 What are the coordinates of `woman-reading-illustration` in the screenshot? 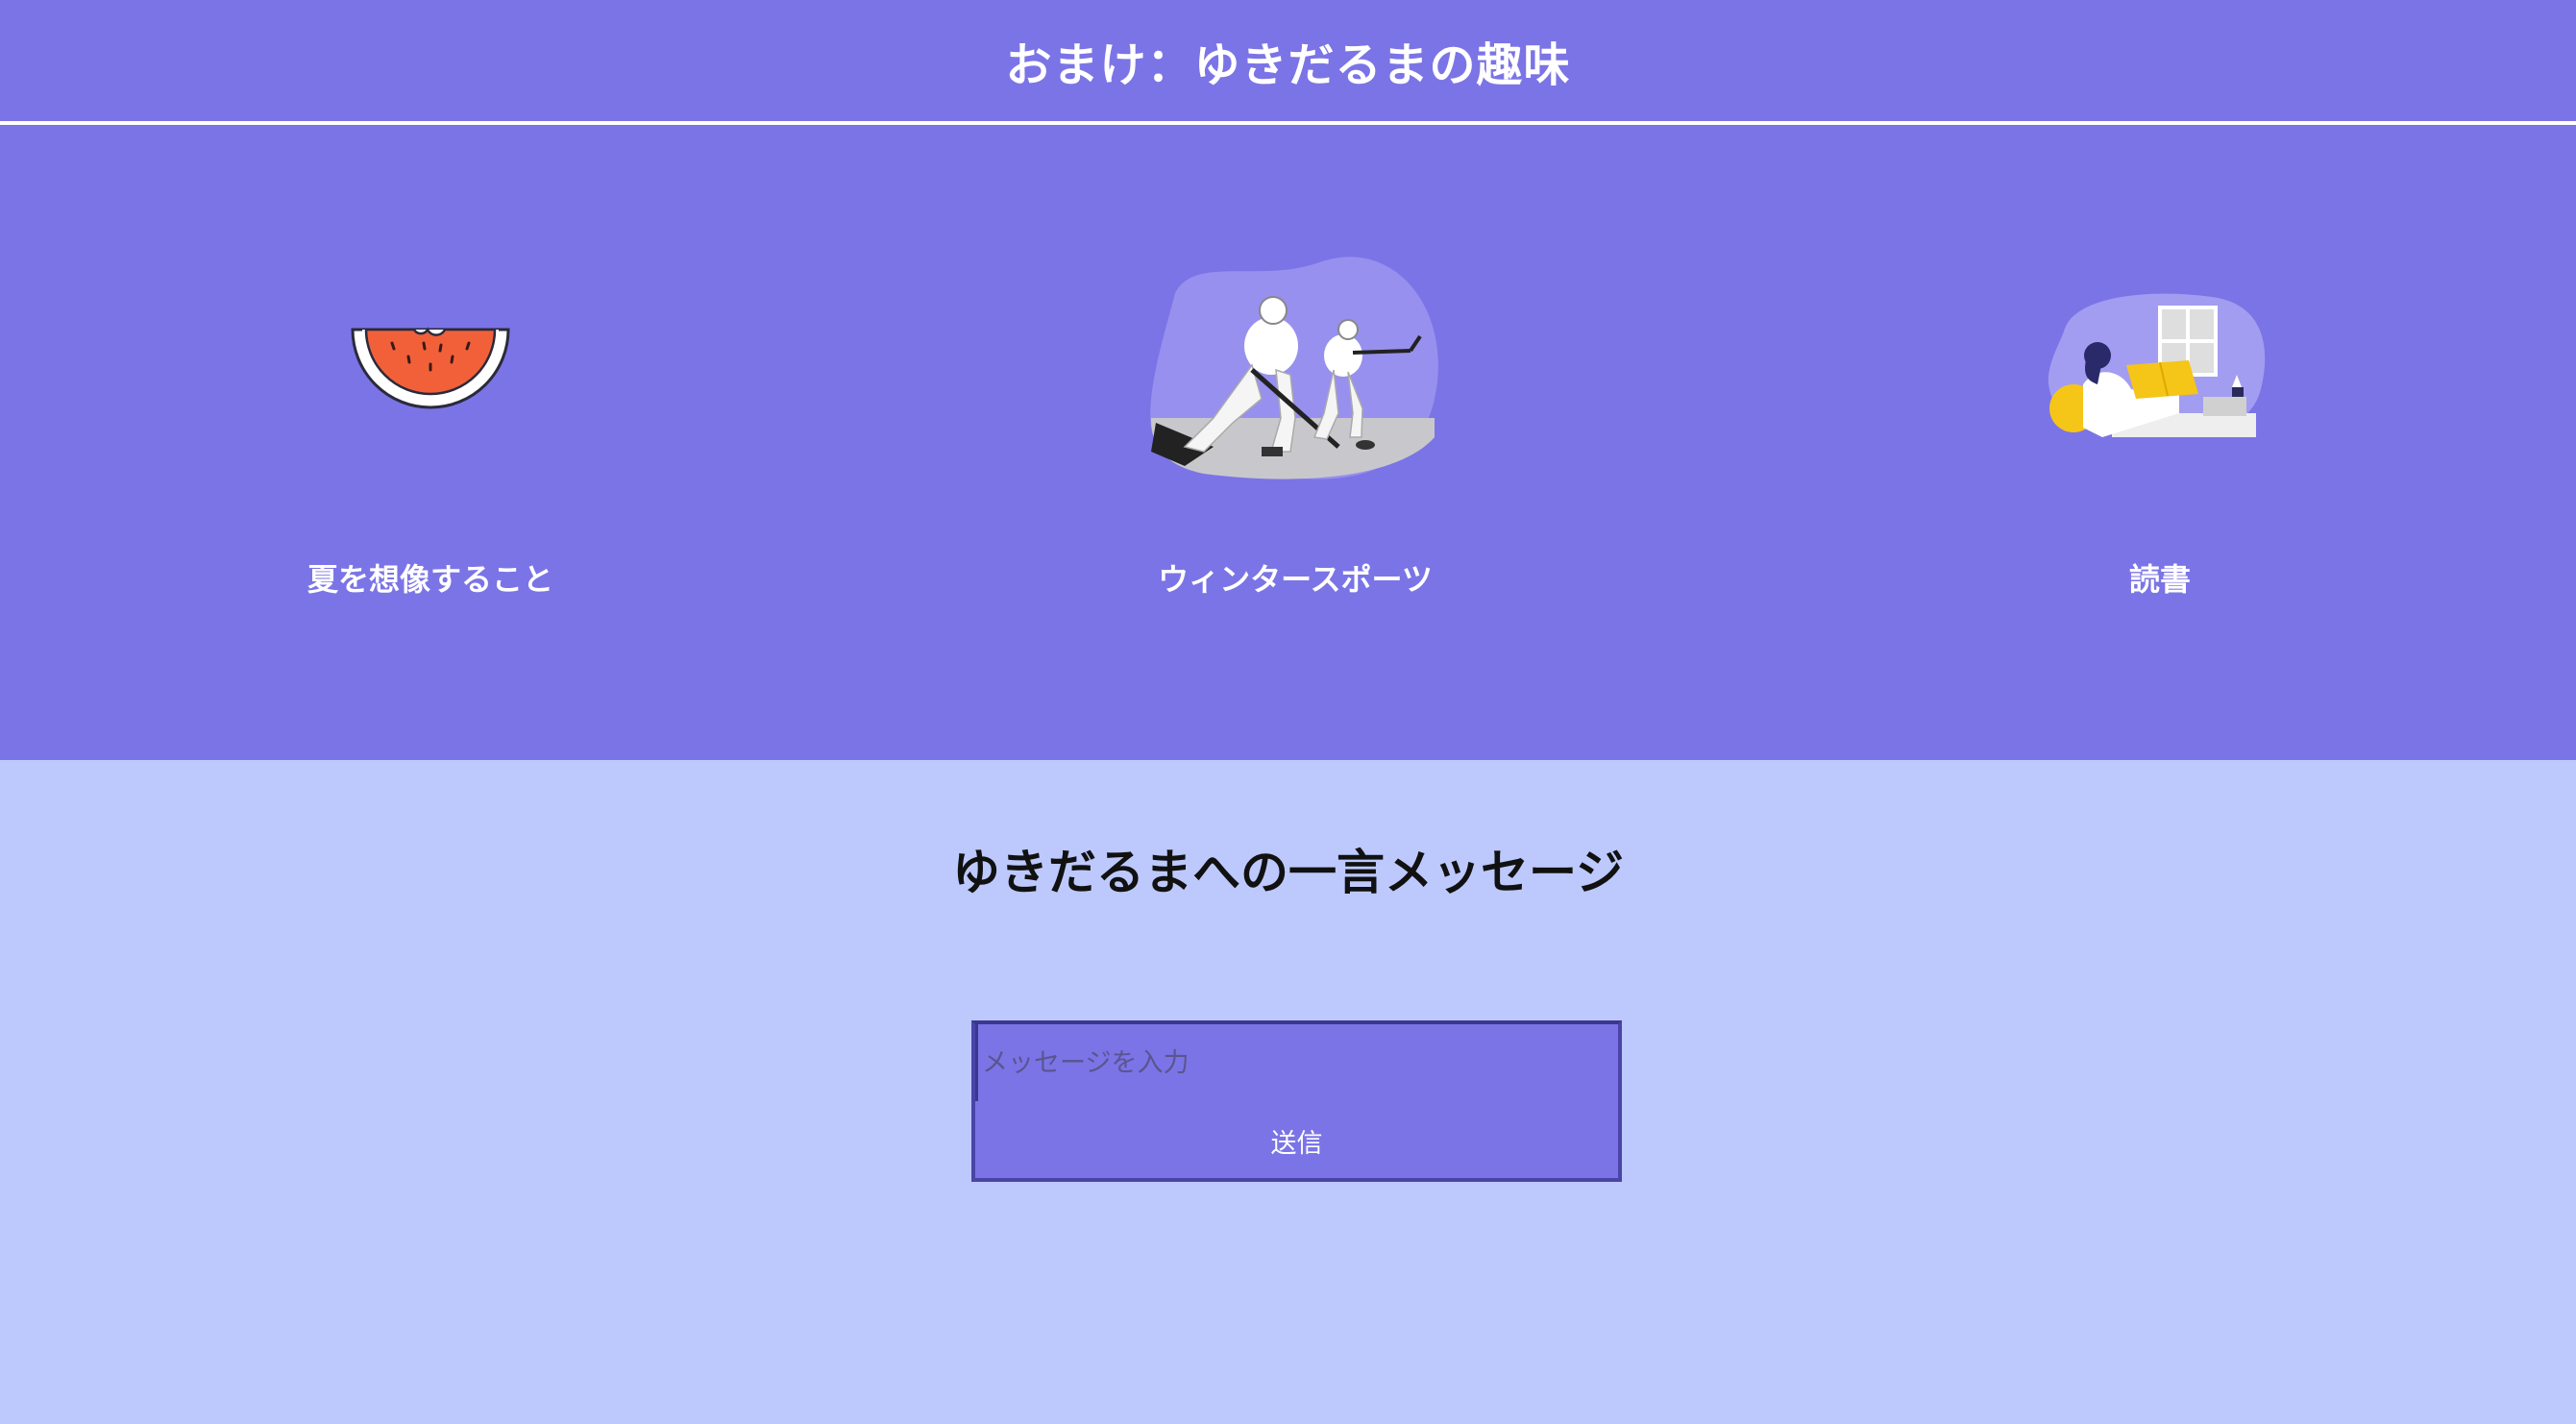 It's located at (2160, 370).